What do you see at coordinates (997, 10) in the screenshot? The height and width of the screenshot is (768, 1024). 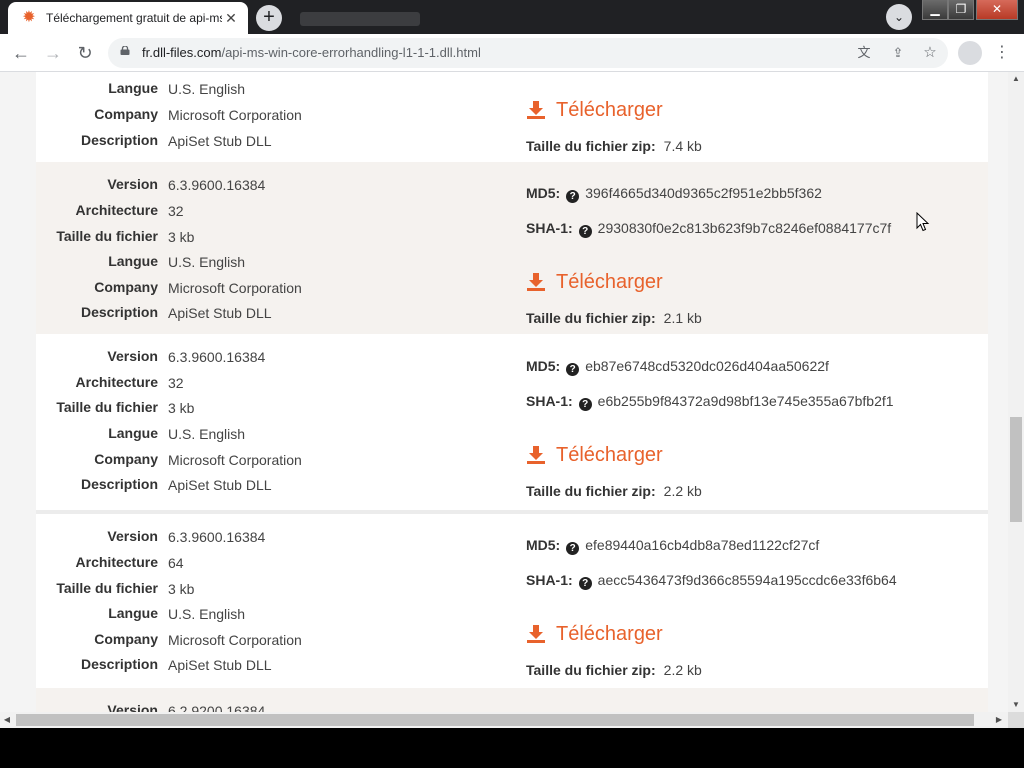 I see `close-window-button: ✕` at bounding box center [997, 10].